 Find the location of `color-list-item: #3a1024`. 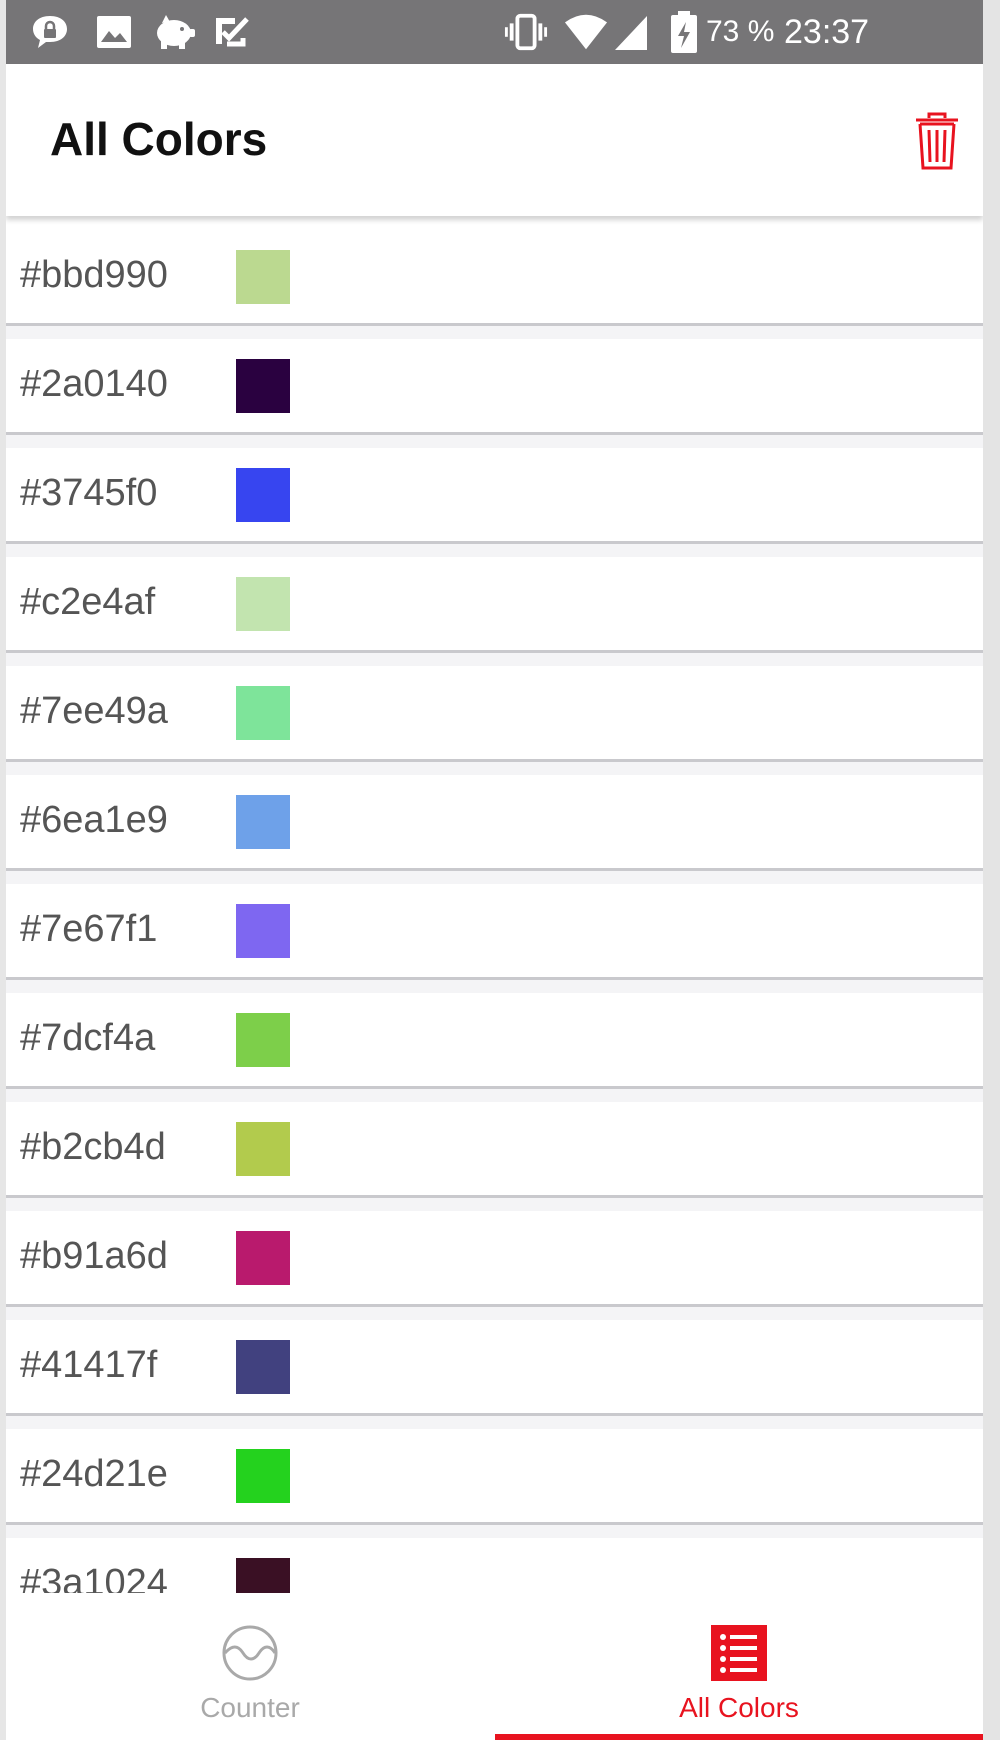

color-list-item: #3a1024 is located at coordinates (494, 1565).